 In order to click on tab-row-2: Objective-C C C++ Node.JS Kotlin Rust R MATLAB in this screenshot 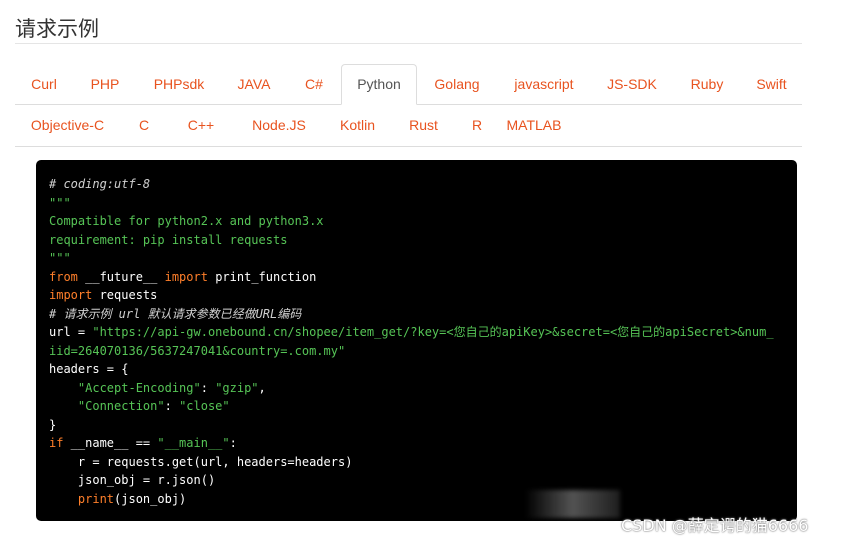, I will do `click(408, 125)`.